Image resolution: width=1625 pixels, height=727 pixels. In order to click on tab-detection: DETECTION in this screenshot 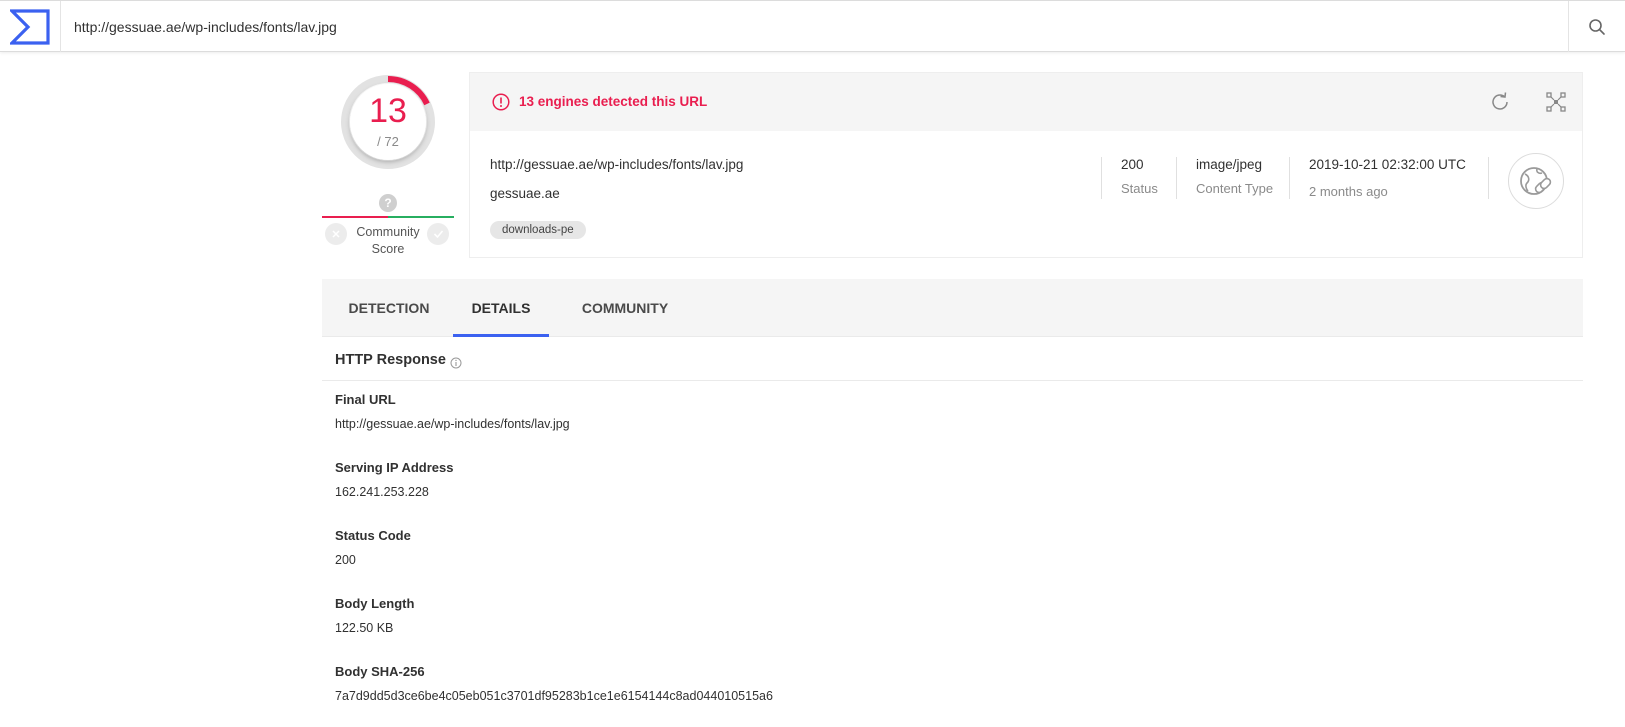, I will do `click(389, 308)`.